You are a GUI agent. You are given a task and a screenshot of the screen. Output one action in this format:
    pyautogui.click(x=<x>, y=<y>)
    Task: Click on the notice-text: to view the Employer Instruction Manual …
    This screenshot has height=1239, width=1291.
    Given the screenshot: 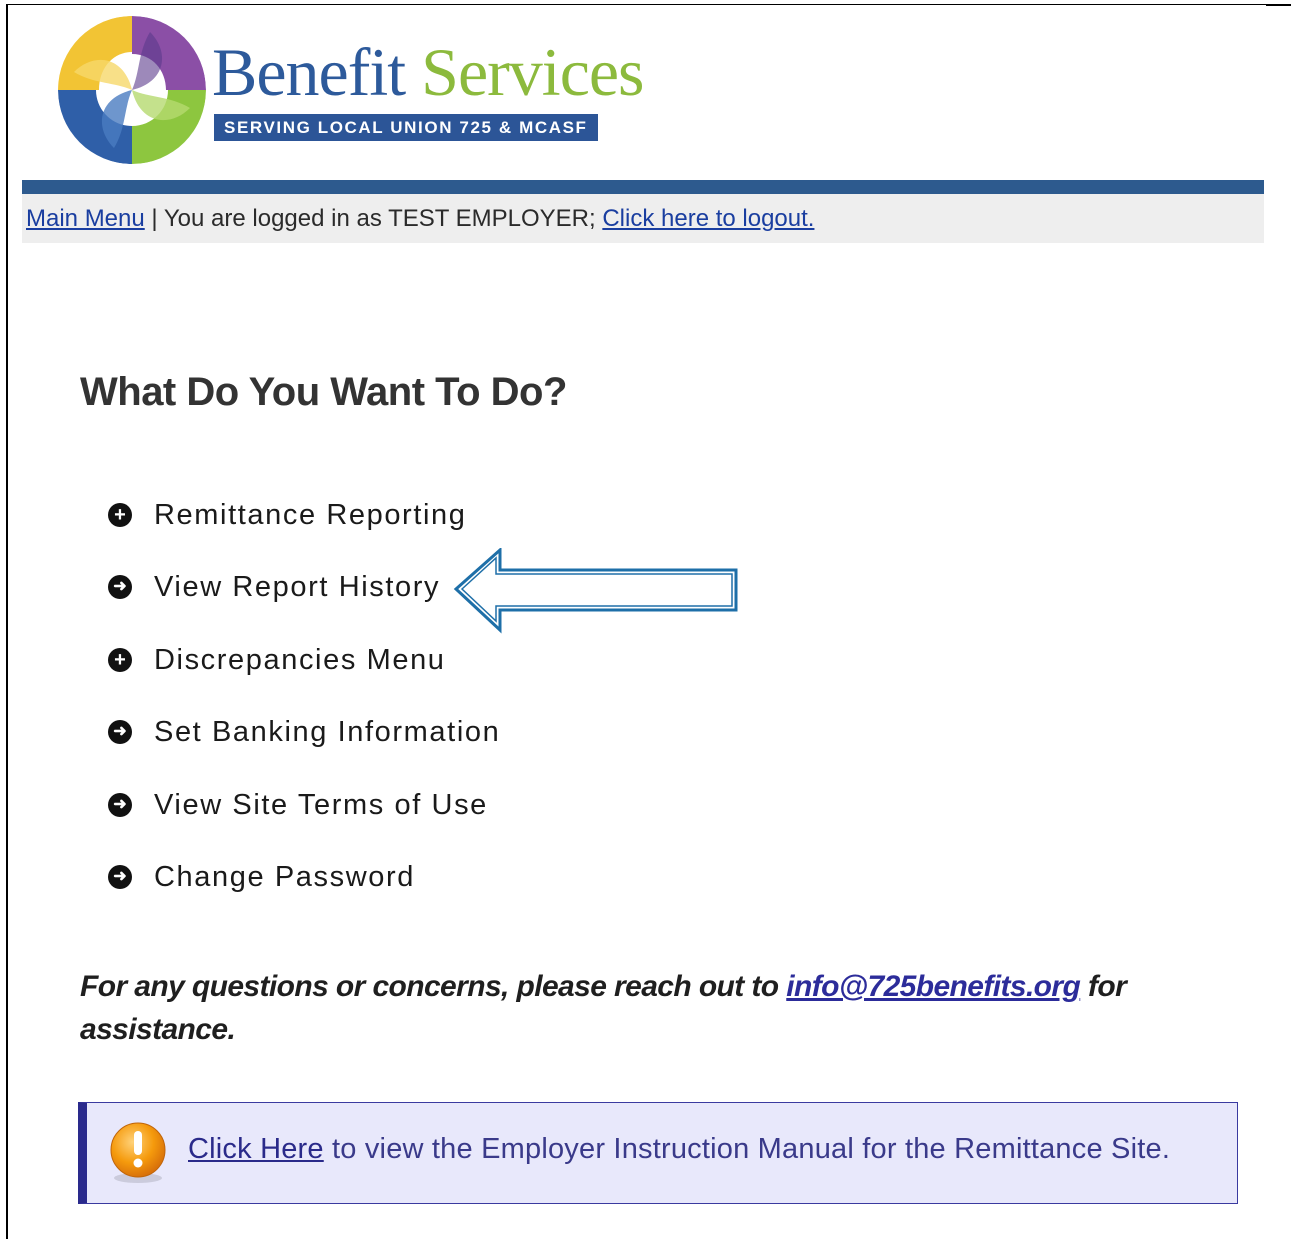 What is the action you would take?
    pyautogui.click(x=747, y=1149)
    